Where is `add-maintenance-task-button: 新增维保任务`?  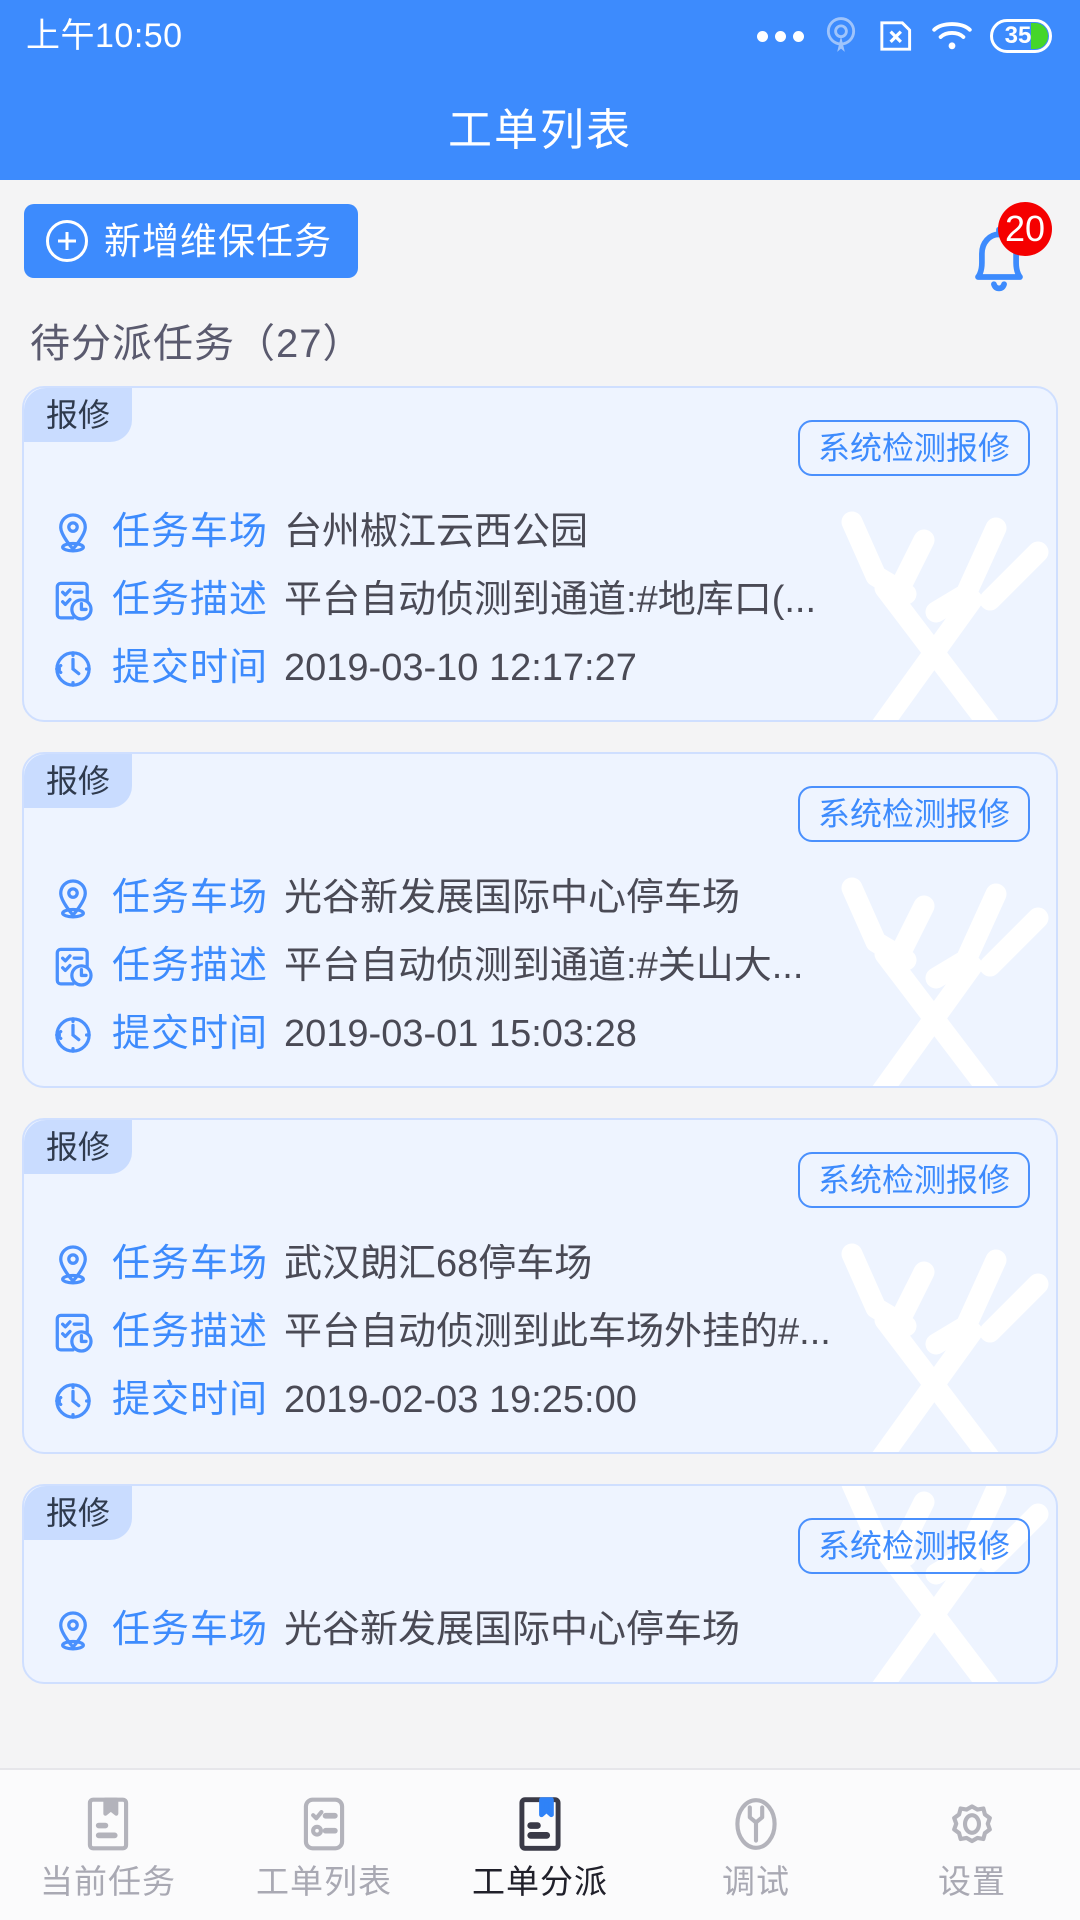 add-maintenance-task-button: 新增维保任务 is located at coordinates (191, 241).